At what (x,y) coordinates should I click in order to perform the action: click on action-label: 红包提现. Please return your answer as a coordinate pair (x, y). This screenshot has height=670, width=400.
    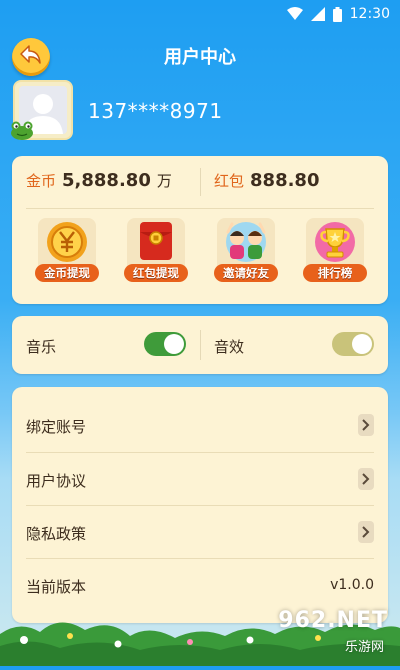
    Looking at the image, I should click on (156, 273).